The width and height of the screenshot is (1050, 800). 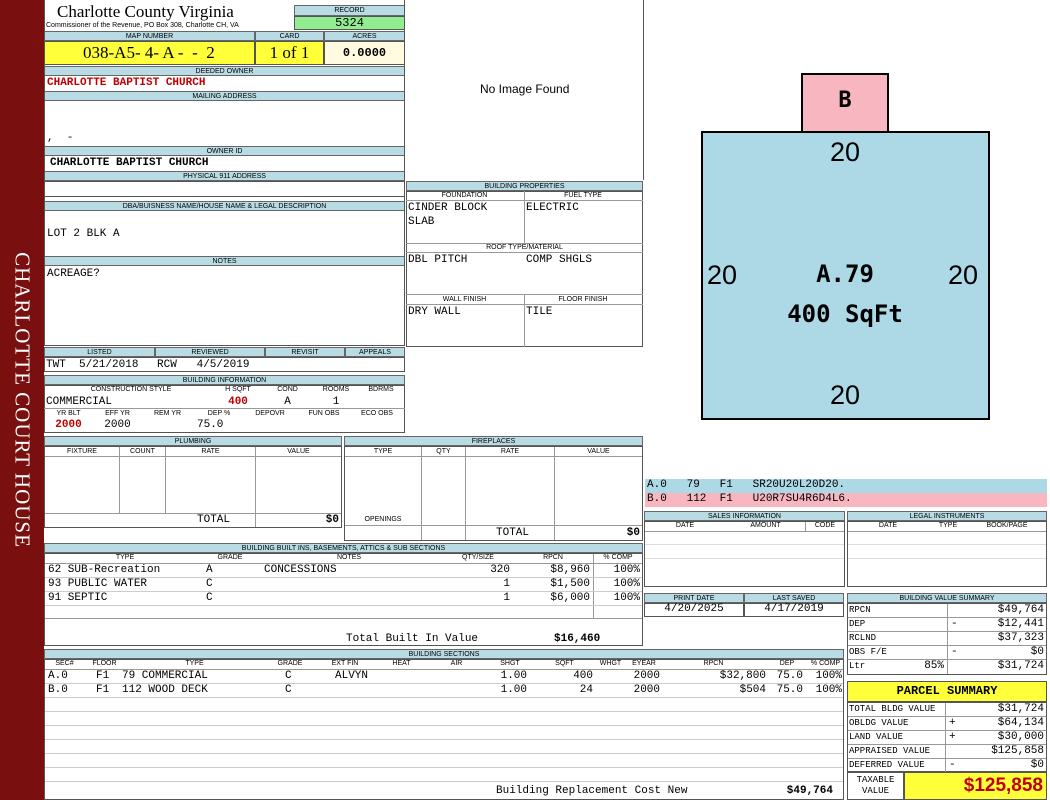 What do you see at coordinates (73, 274) in the screenshot?
I see `notes-value: ACREAGE?` at bounding box center [73, 274].